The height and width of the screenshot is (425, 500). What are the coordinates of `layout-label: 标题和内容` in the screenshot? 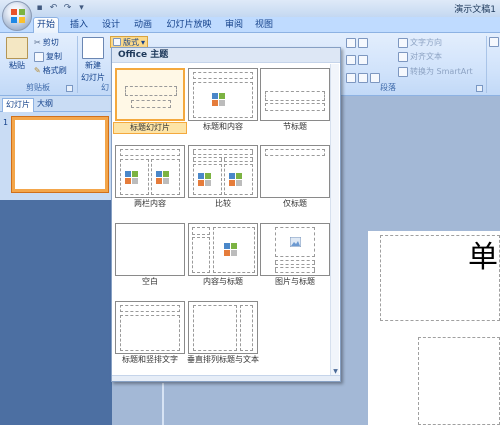 It's located at (223, 126).